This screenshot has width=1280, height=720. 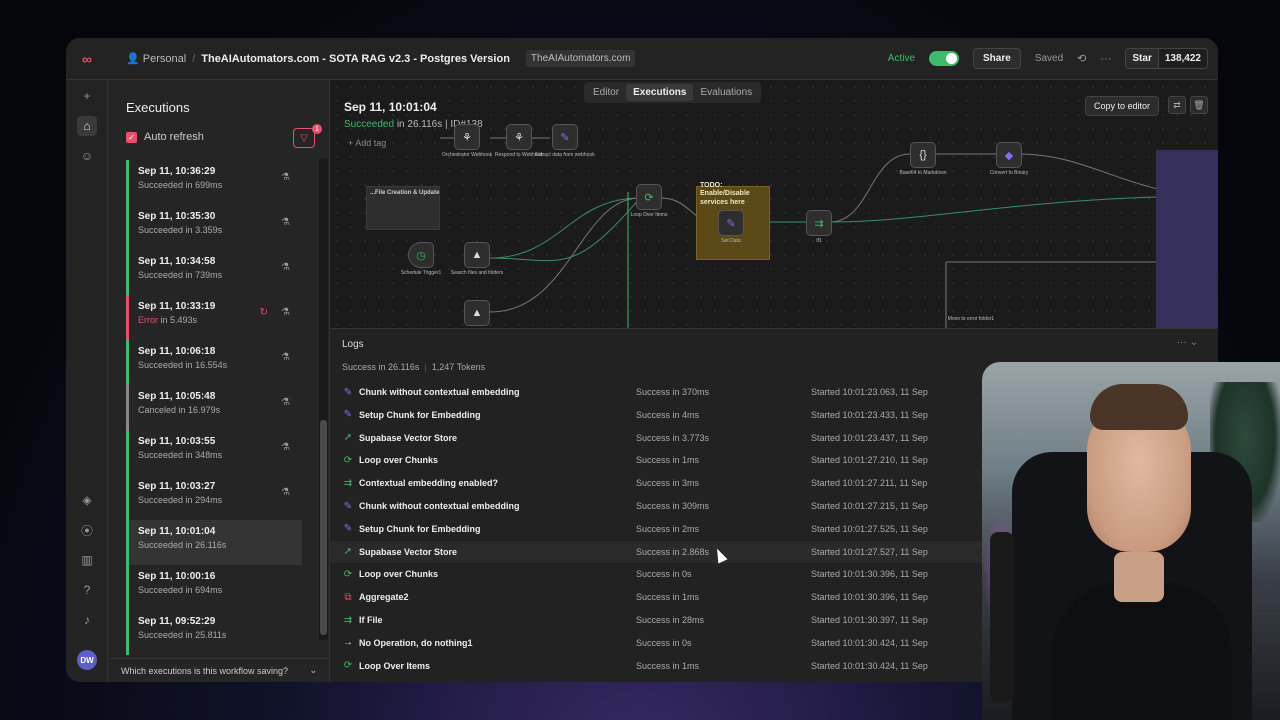 What do you see at coordinates (304, 138) in the screenshot?
I see `filter-icon: ▽` at bounding box center [304, 138].